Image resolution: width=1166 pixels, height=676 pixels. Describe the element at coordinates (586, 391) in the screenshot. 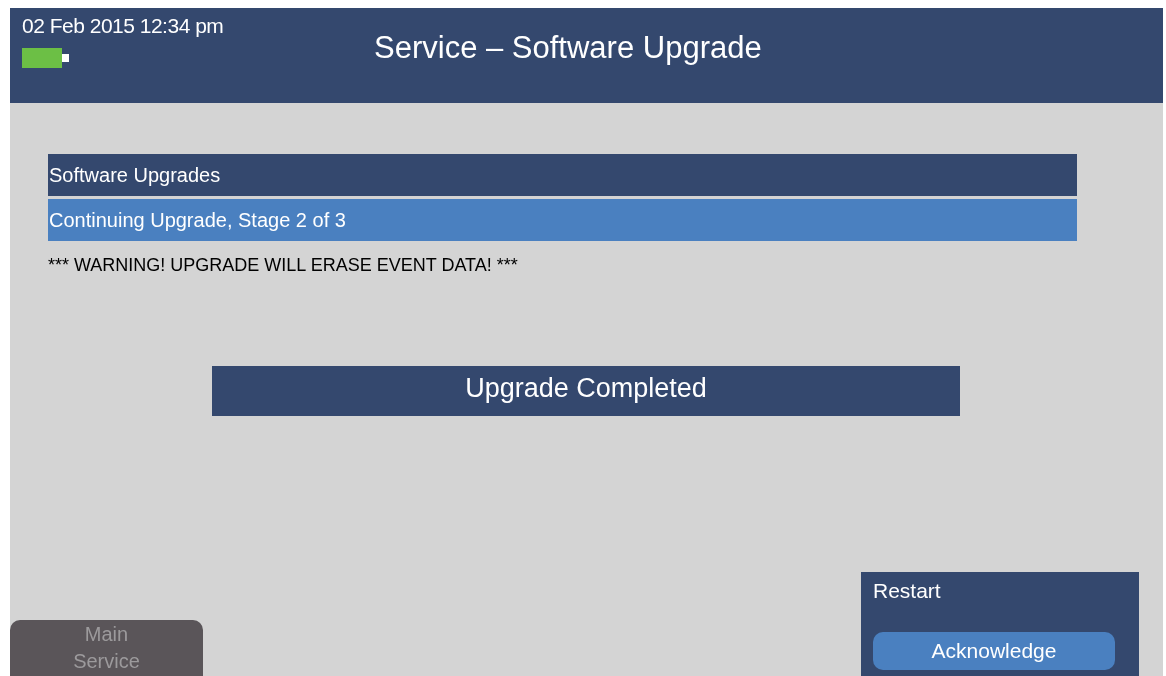

I see `status-banner: Upgrade Completed` at that location.